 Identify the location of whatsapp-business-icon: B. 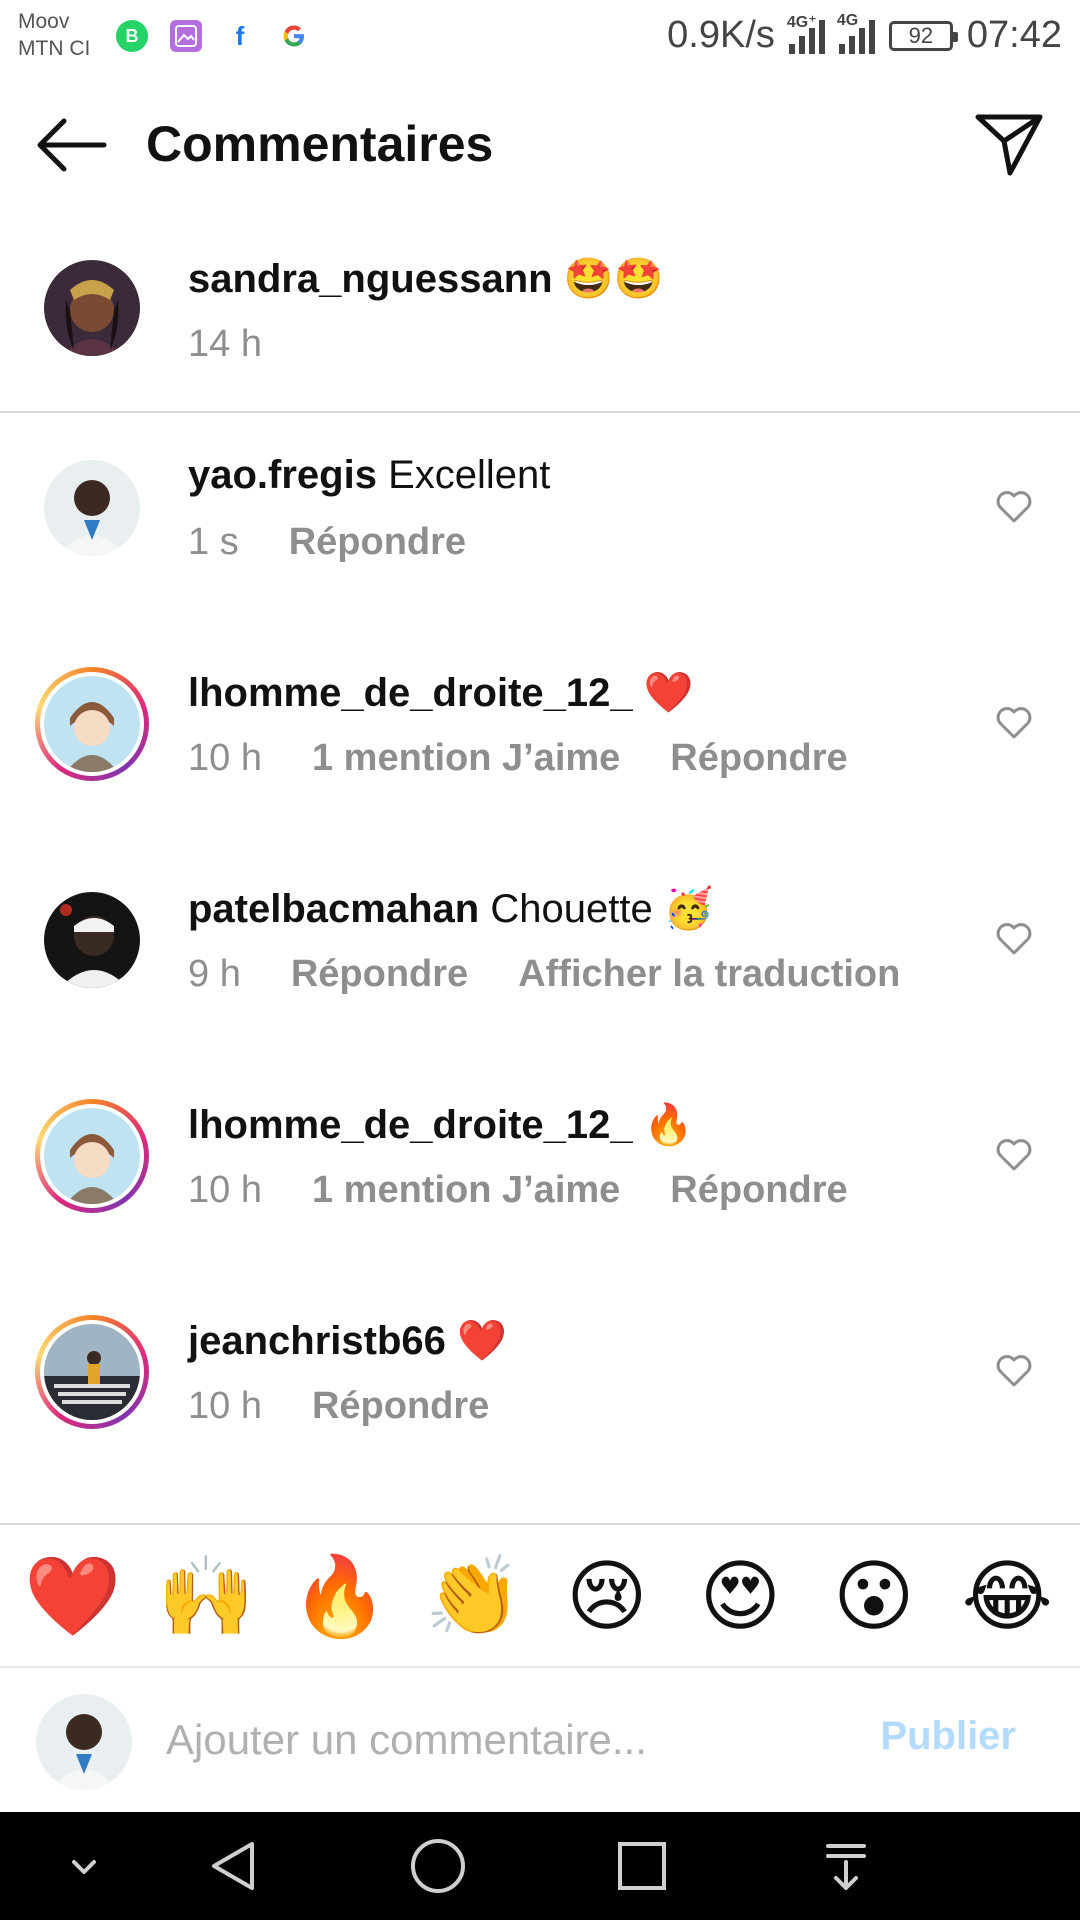
(132, 36).